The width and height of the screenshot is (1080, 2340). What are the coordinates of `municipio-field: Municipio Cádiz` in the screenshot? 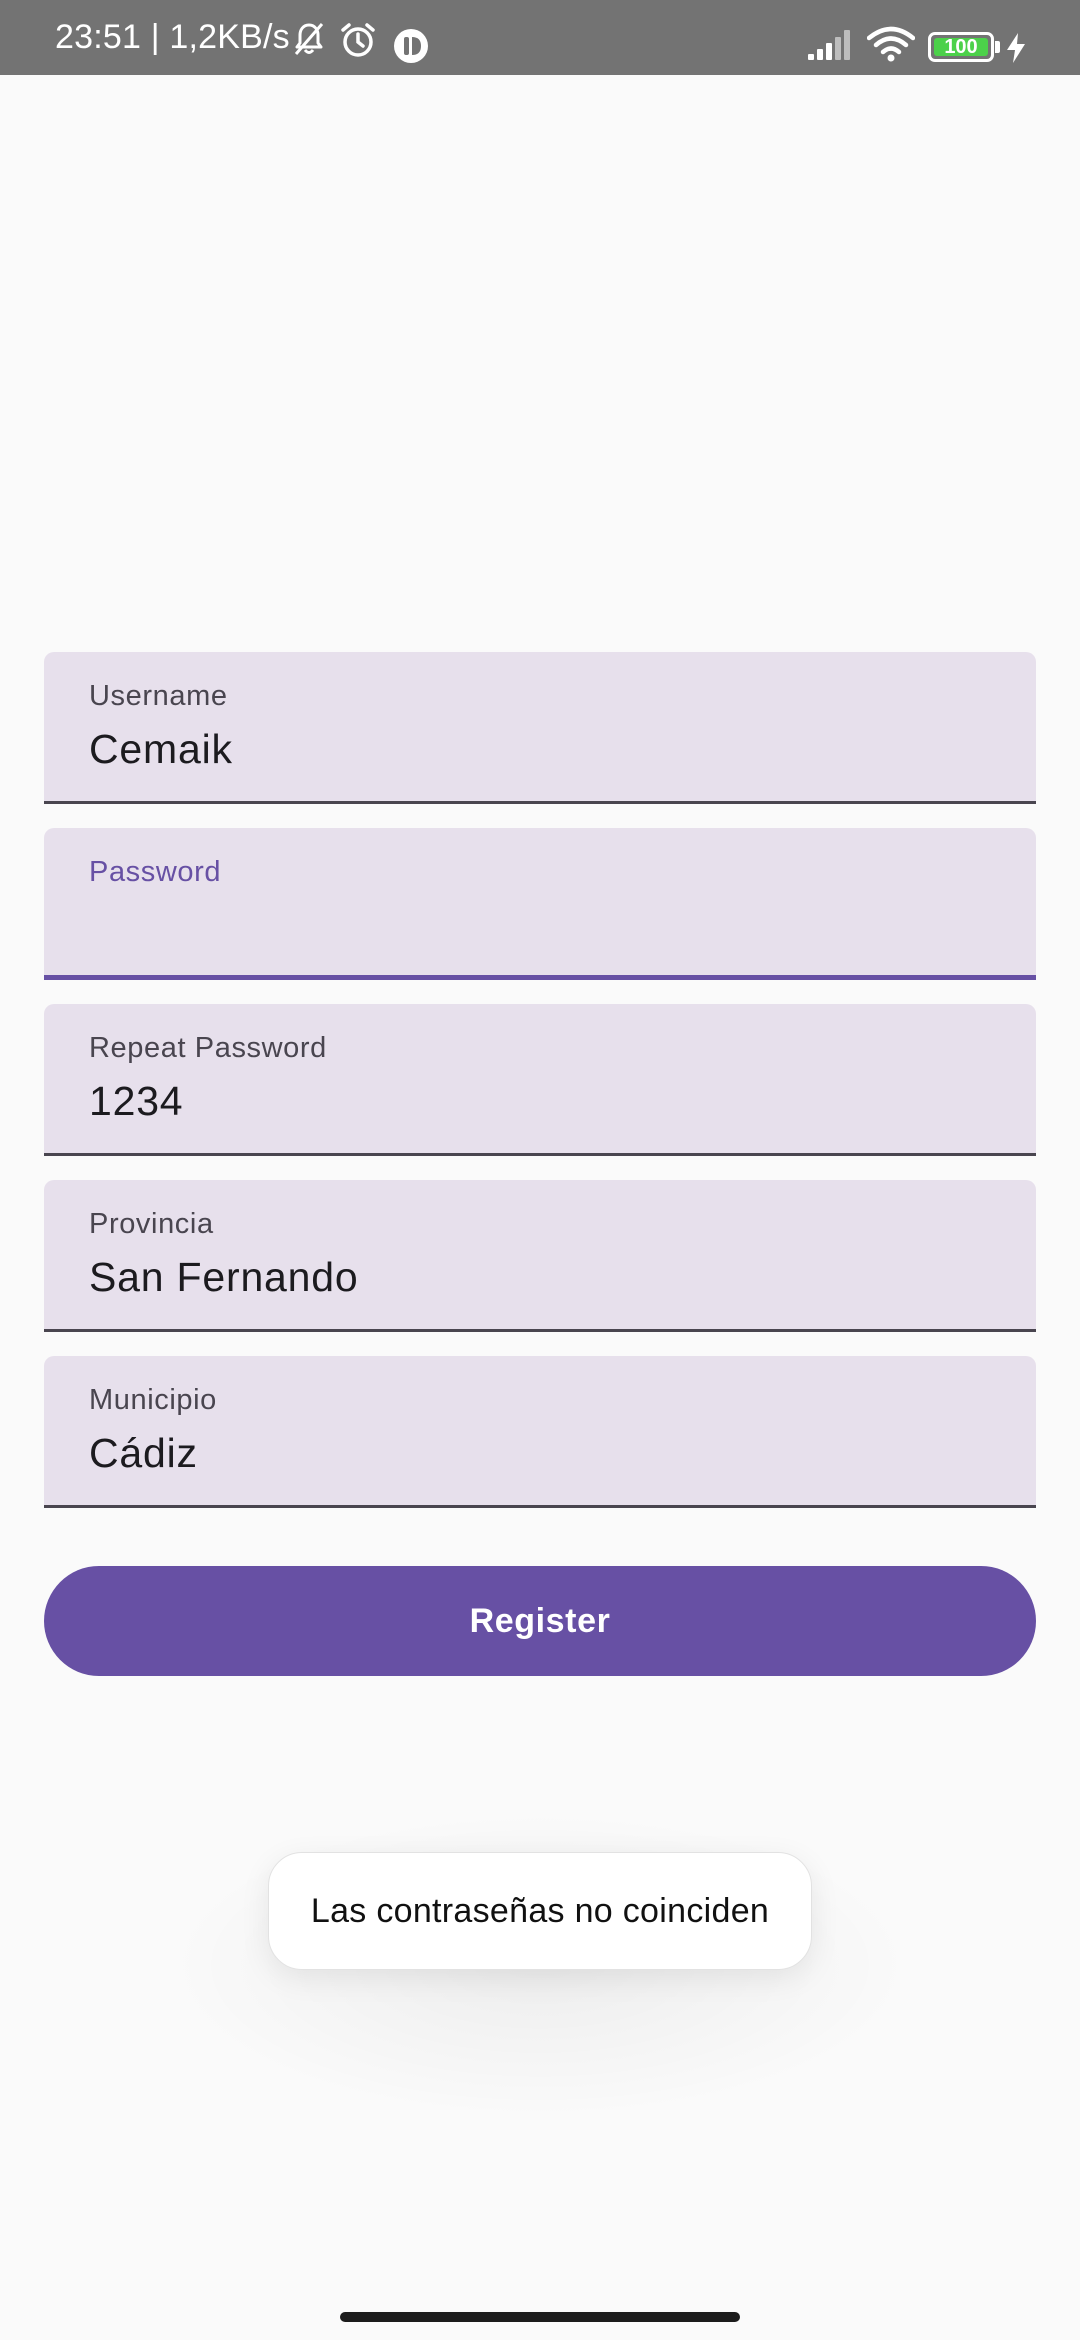 It's located at (540, 1432).